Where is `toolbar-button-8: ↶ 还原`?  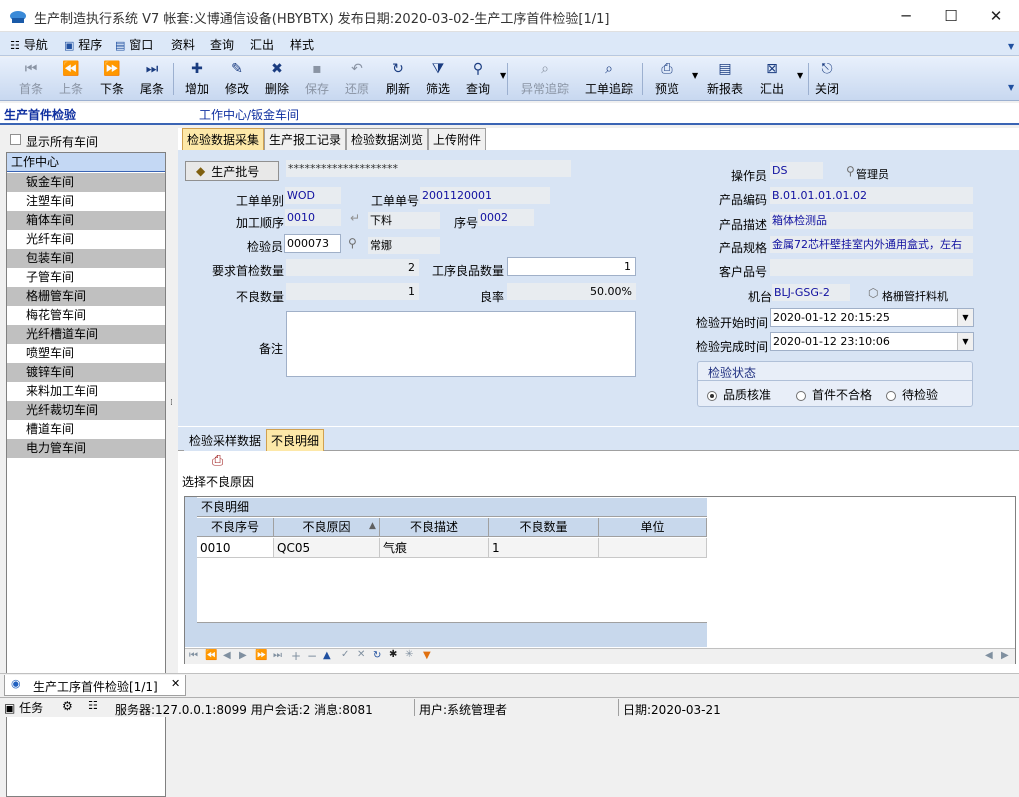
toolbar-button-8: ↶ 还原 is located at coordinates (357, 79).